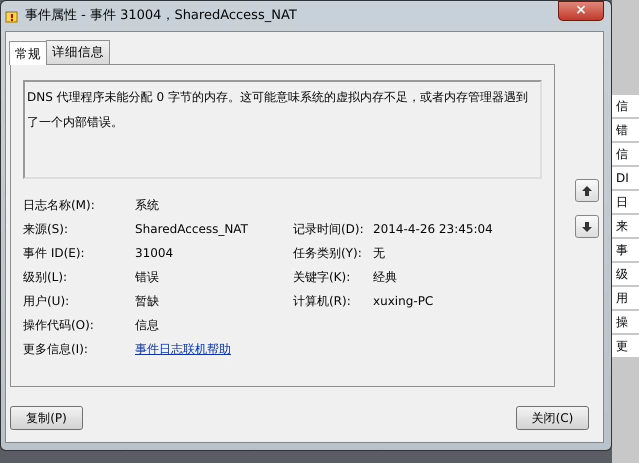  What do you see at coordinates (147, 205) in the screenshot?
I see `field-value: 系统` at bounding box center [147, 205].